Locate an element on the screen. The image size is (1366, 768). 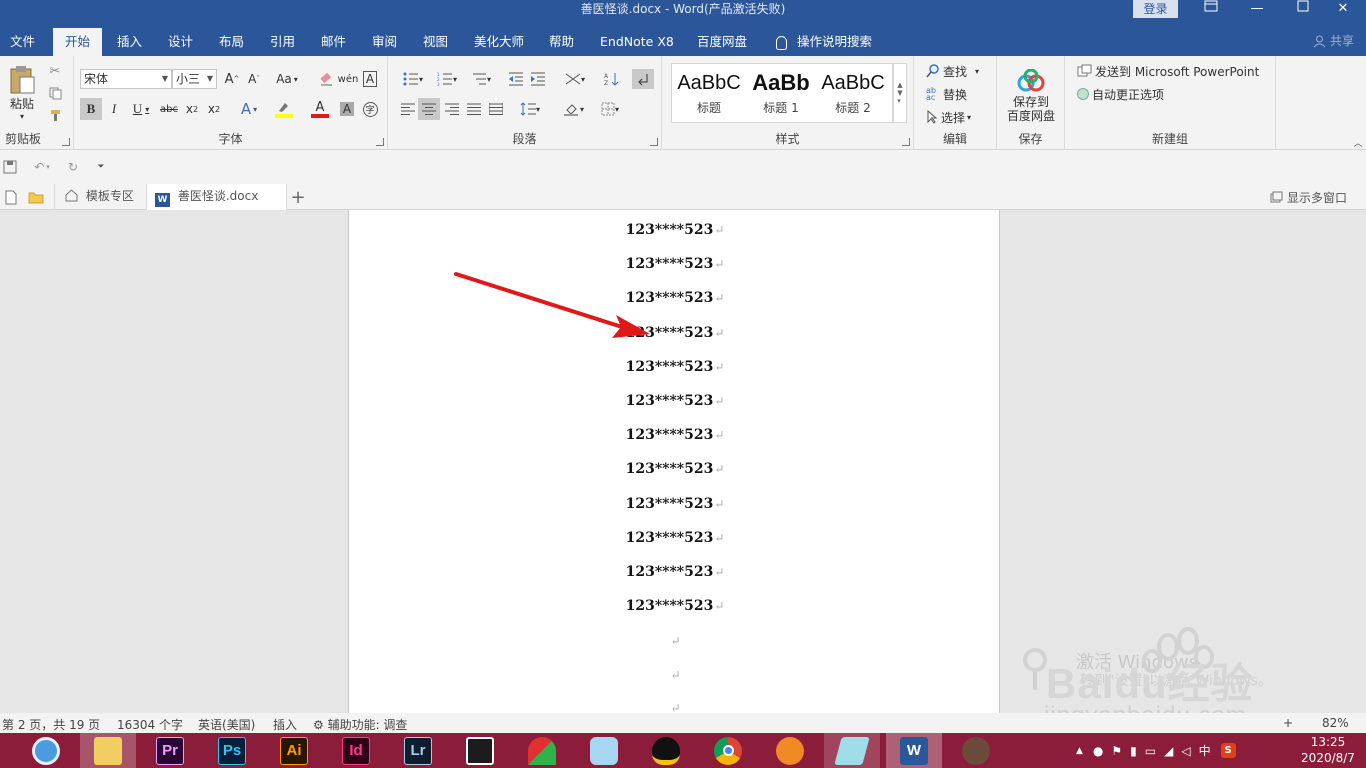
send-to-powerpoint-button: 发送到 Microsoft PowerPoint is located at coordinates (1168, 71).